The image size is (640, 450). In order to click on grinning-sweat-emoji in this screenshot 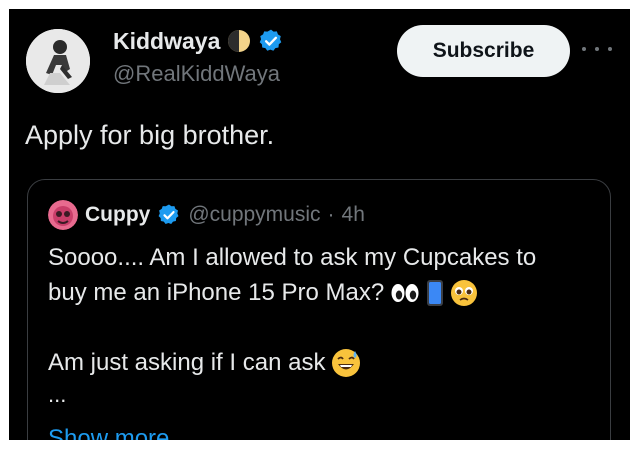, I will do `click(346, 362)`.